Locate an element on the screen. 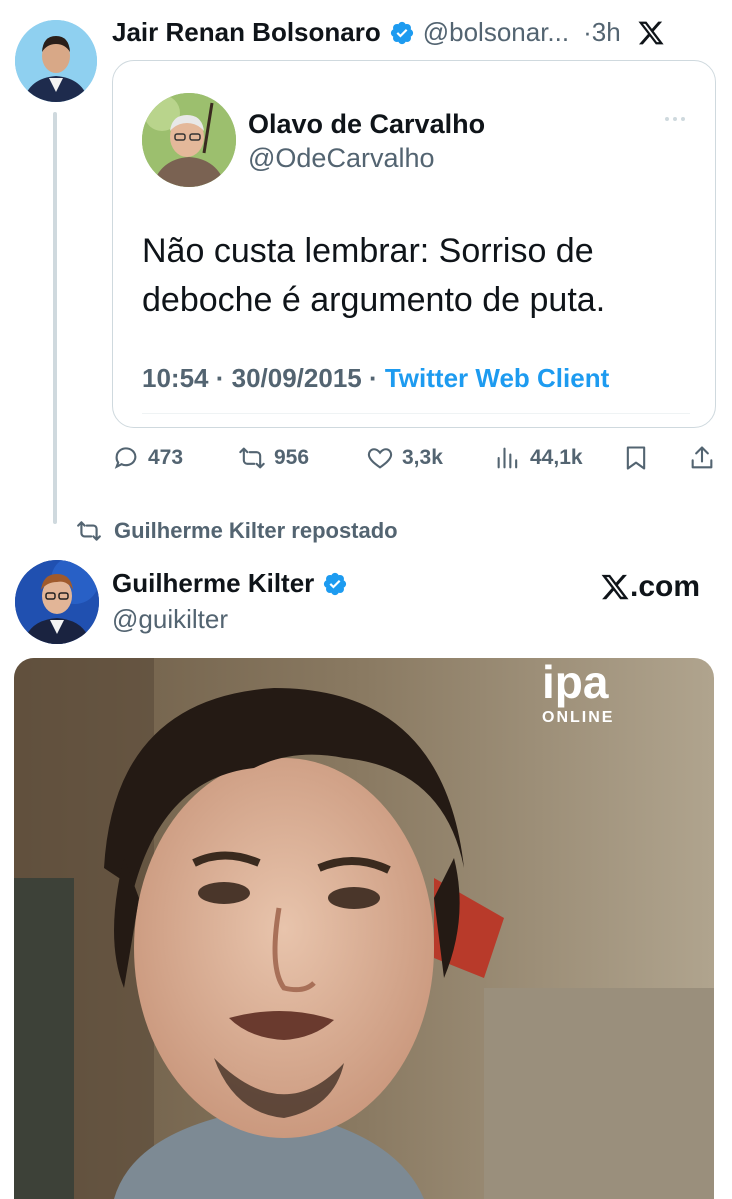 The height and width of the screenshot is (1199, 732). views-count: 44,1k is located at coordinates (556, 457).